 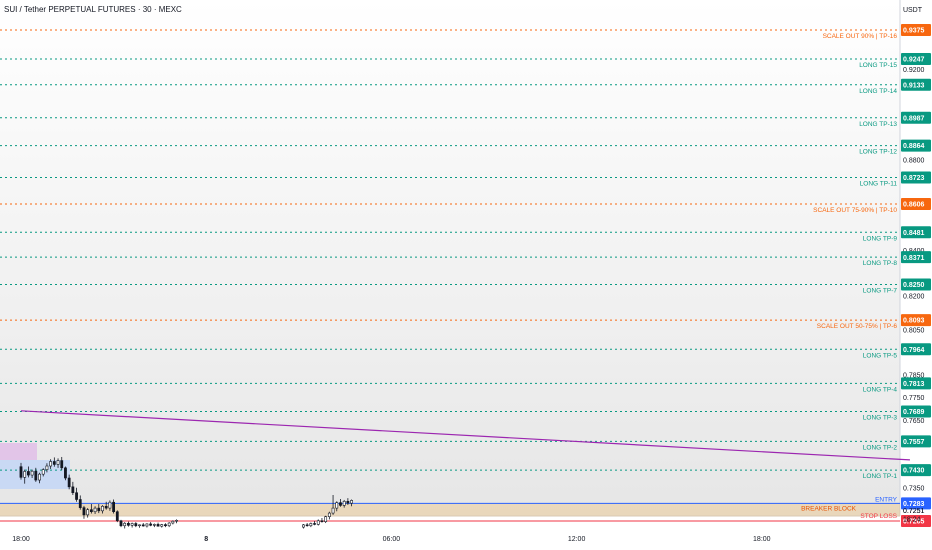 I want to click on currency-label: USDT, so click(x=912, y=10).